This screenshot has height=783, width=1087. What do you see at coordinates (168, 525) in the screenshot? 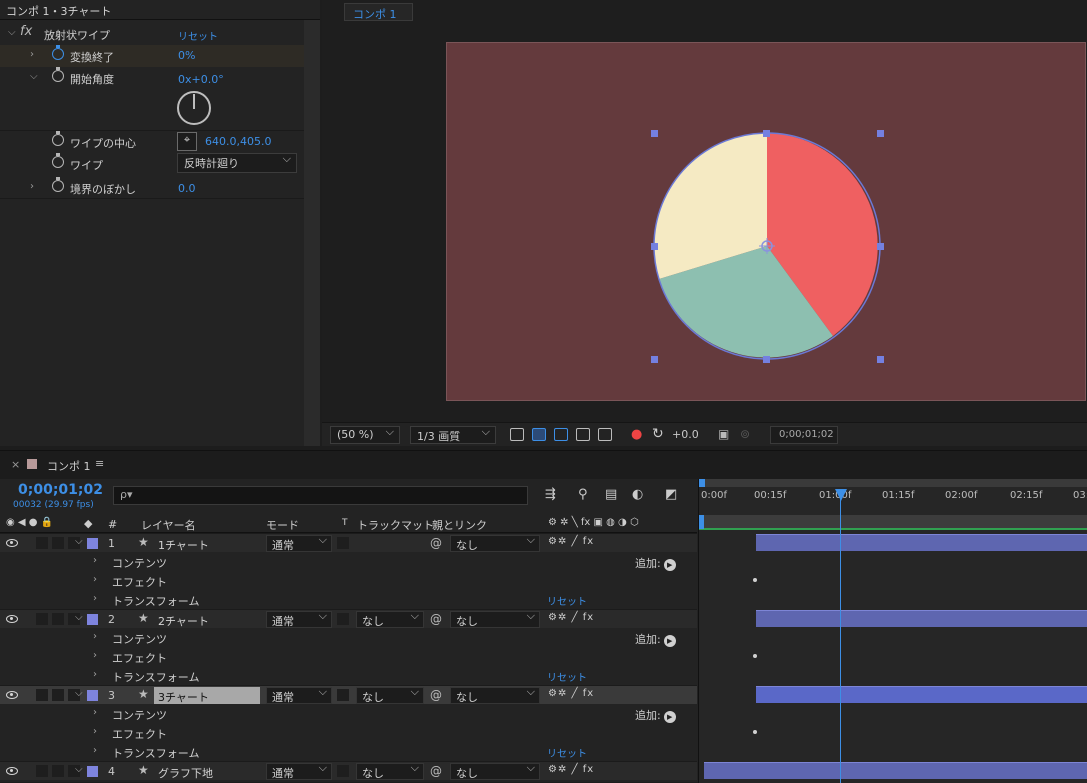
I see `col-layer-name: レイヤー名` at bounding box center [168, 525].